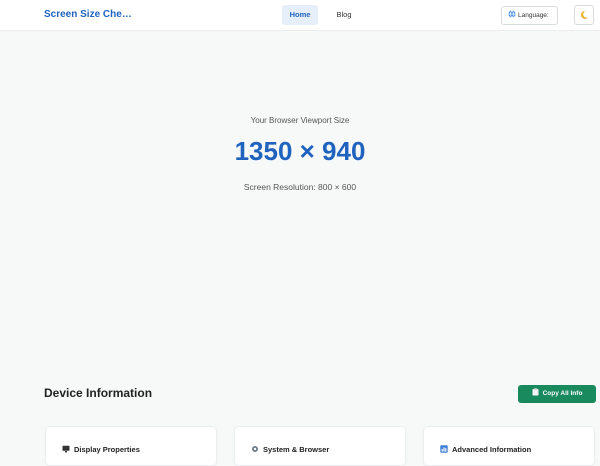  I want to click on advanced-information-card: Advanced Information, so click(509, 446).